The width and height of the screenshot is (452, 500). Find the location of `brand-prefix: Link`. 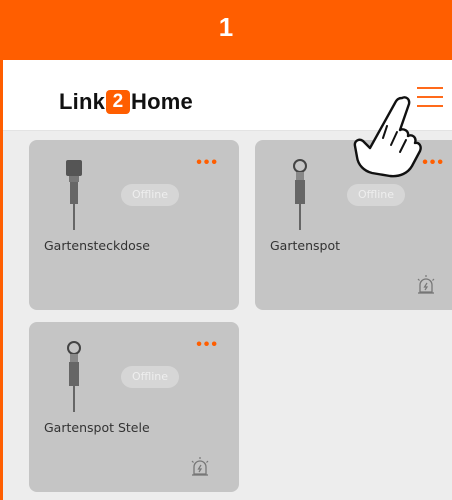

brand-prefix: Link is located at coordinates (82, 101).